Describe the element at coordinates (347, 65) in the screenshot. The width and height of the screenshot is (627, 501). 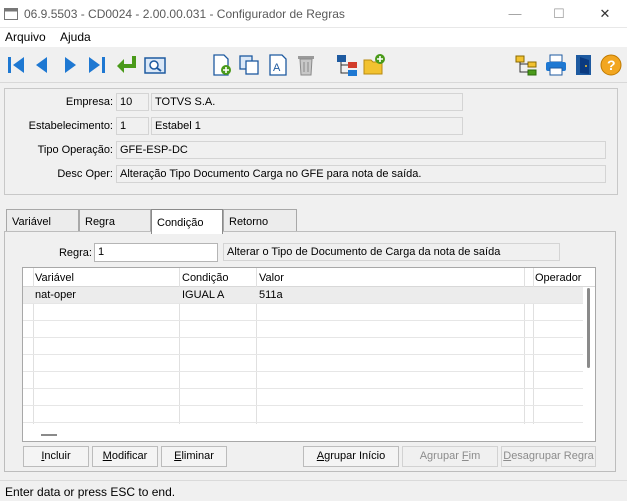
I see `tree-icon` at that location.